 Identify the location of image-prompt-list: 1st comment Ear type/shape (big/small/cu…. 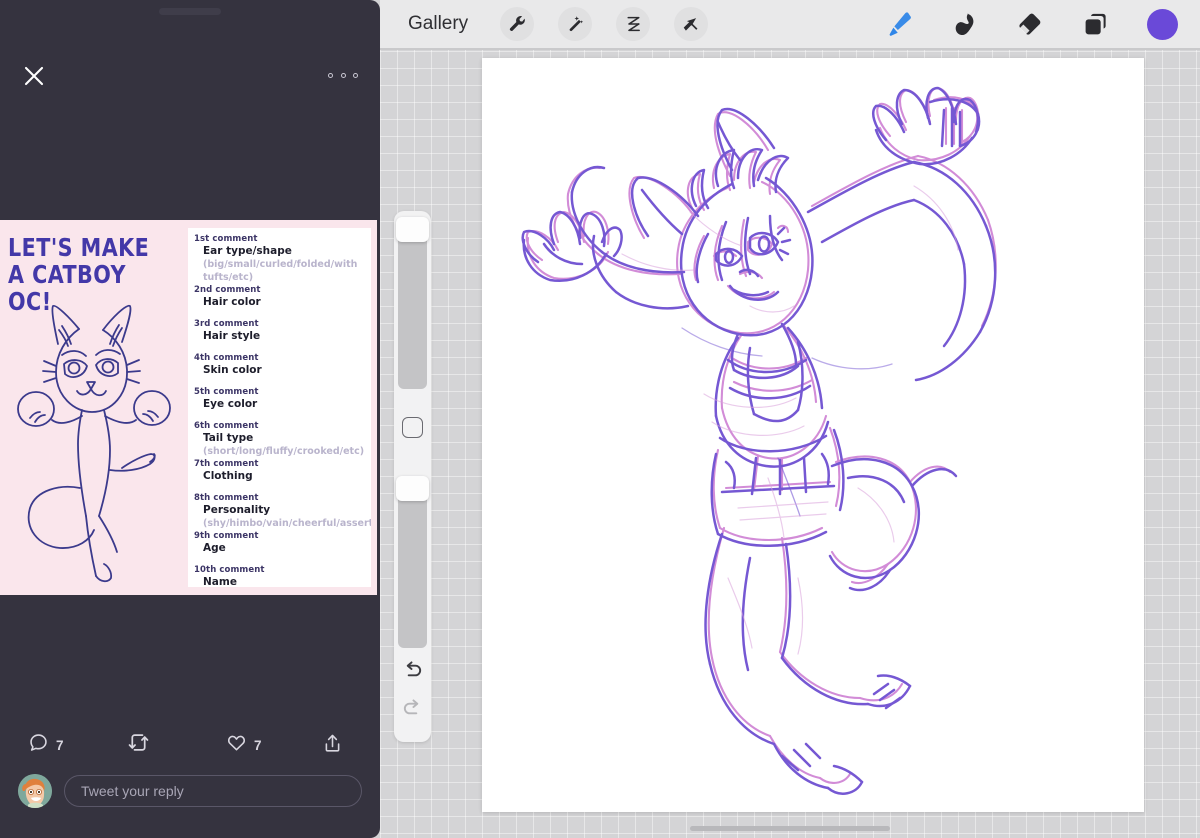
(279, 407).